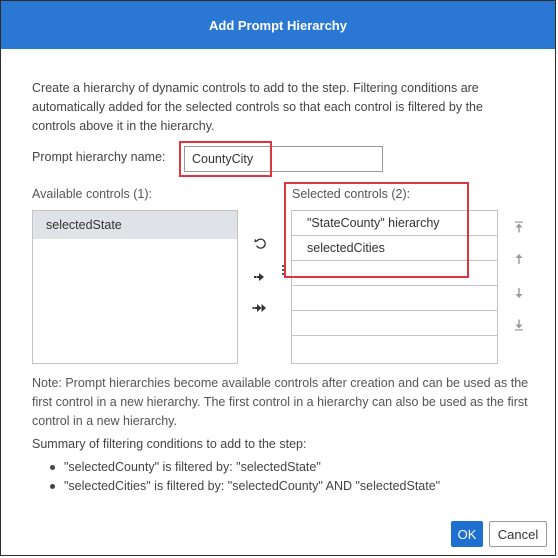  Describe the element at coordinates (519, 259) in the screenshot. I see `move-up-icon` at that location.